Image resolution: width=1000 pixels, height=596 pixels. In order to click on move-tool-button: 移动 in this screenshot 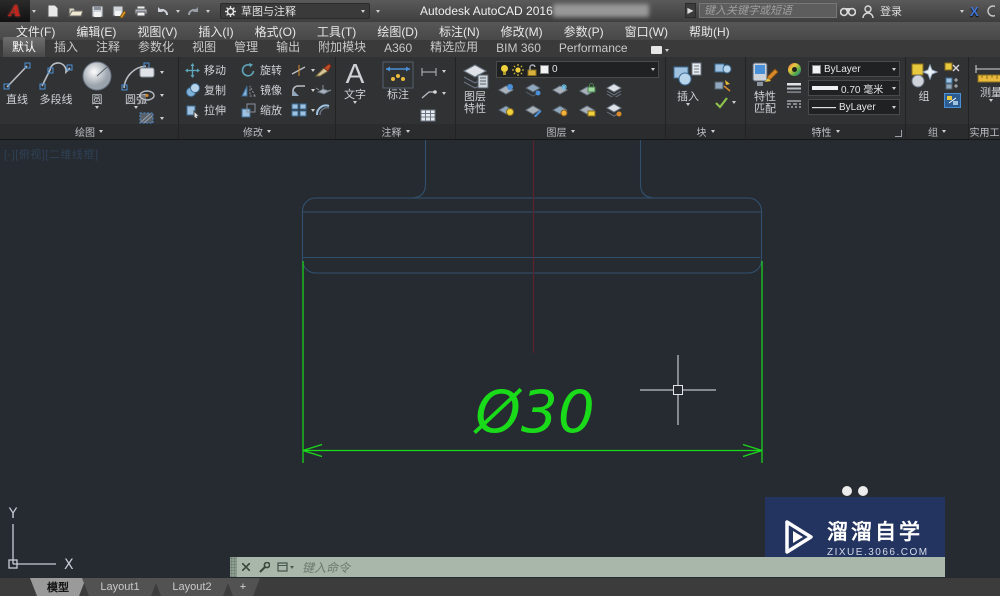, I will do `click(205, 70)`.